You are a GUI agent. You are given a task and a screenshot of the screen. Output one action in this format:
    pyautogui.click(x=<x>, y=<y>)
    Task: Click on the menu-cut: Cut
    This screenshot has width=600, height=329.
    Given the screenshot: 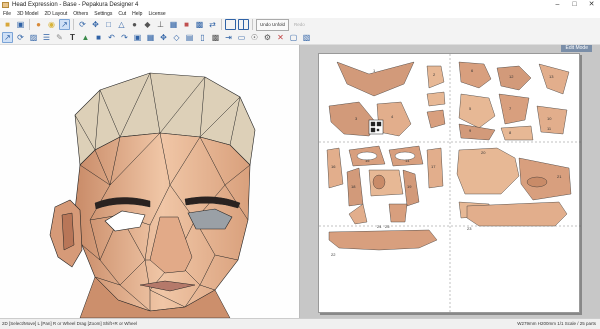 What is the action you would take?
    pyautogui.click(x=122, y=14)
    